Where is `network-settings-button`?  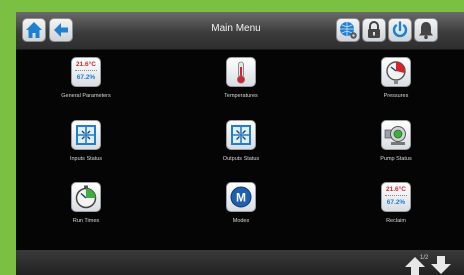 network-settings-button is located at coordinates (348, 30).